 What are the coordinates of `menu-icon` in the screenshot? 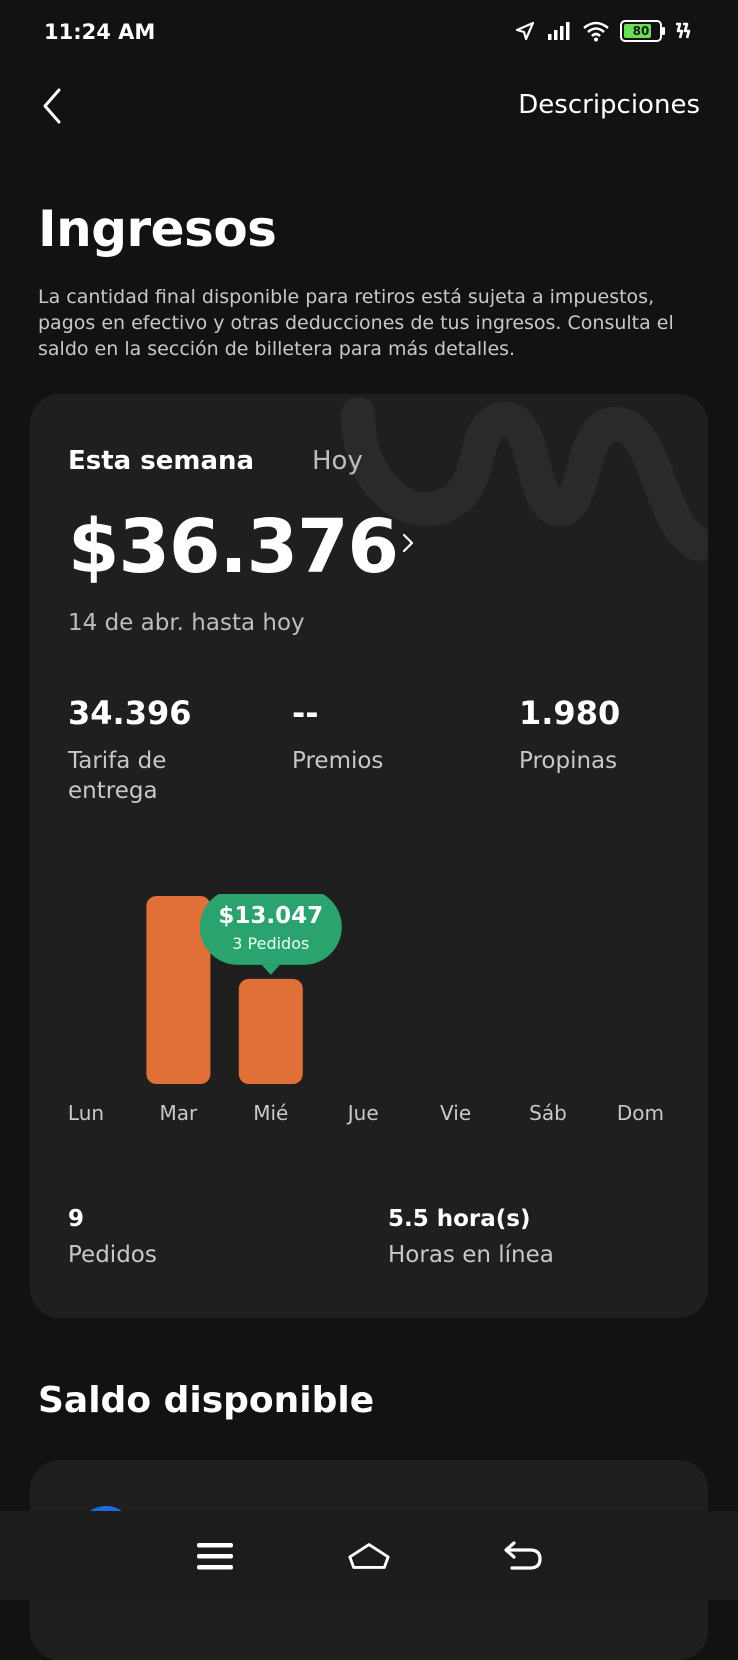 It's located at (215, 1555).